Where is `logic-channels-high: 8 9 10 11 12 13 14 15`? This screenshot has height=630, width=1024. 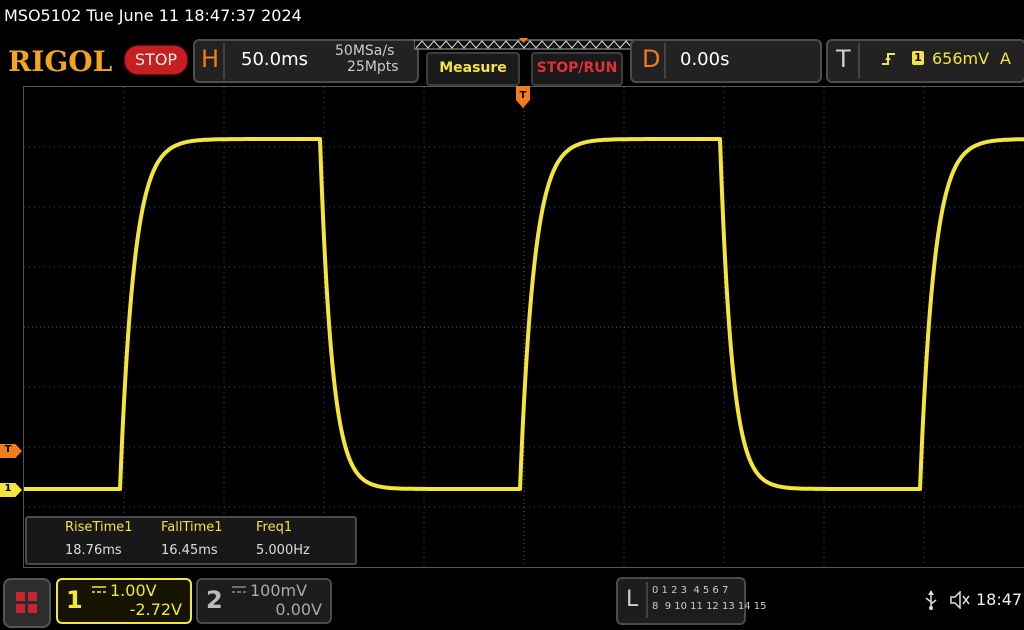
logic-channels-high: 8 9 10 11 12 13 14 15 is located at coordinates (709, 606).